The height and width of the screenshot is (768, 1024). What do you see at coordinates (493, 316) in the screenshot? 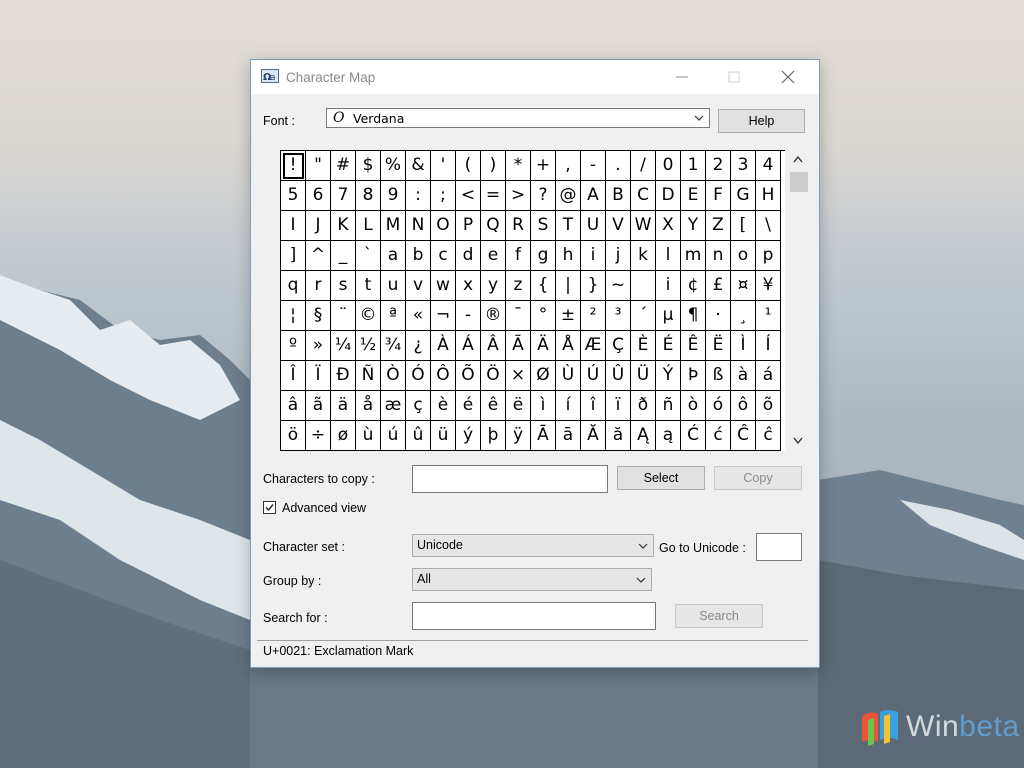
I see `character-cell: ®` at bounding box center [493, 316].